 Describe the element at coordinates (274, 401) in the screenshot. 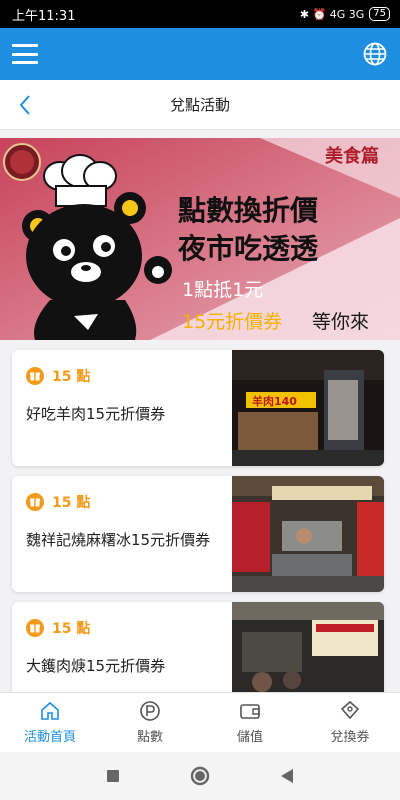

I see `photo-sign-text: 羊肉140` at that location.